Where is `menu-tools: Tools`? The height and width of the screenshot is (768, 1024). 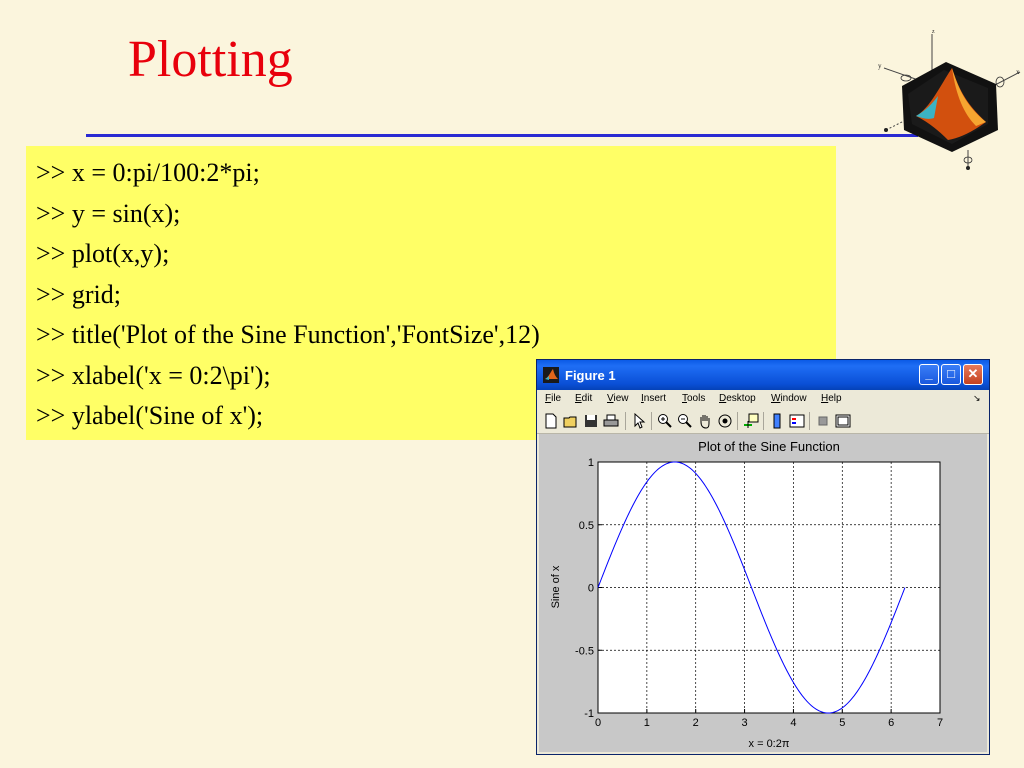
menu-tools: Tools is located at coordinates (693, 398).